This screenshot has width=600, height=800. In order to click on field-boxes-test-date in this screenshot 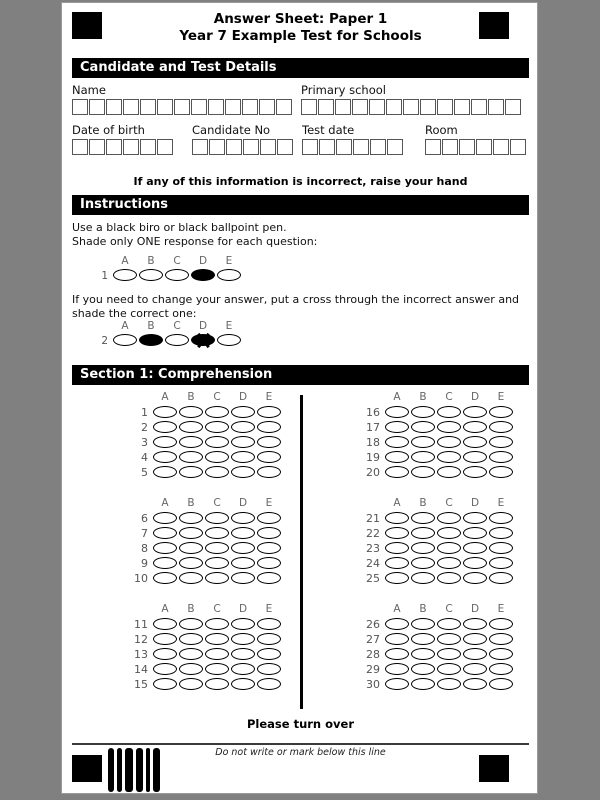, I will do `click(363, 147)`.